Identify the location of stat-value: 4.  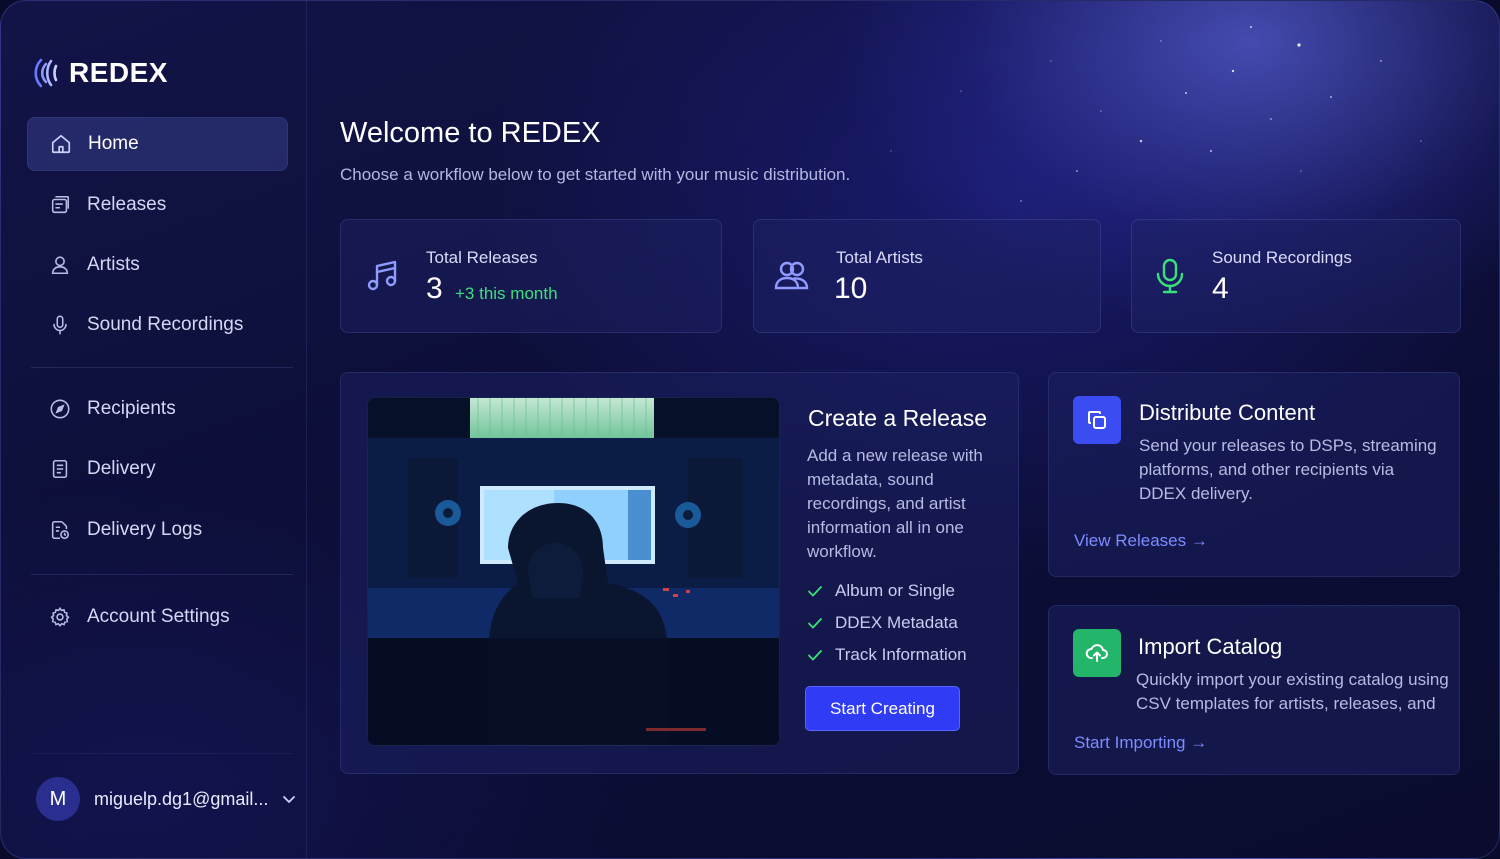
(1220, 288).